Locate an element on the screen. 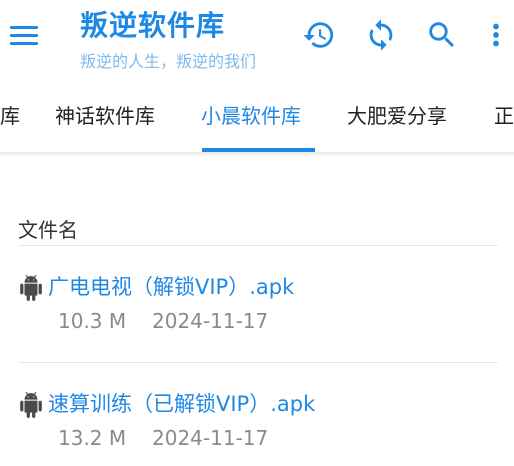  app-subtitle: 叛逆的人生，叛逆的我们 is located at coordinates (168, 61).